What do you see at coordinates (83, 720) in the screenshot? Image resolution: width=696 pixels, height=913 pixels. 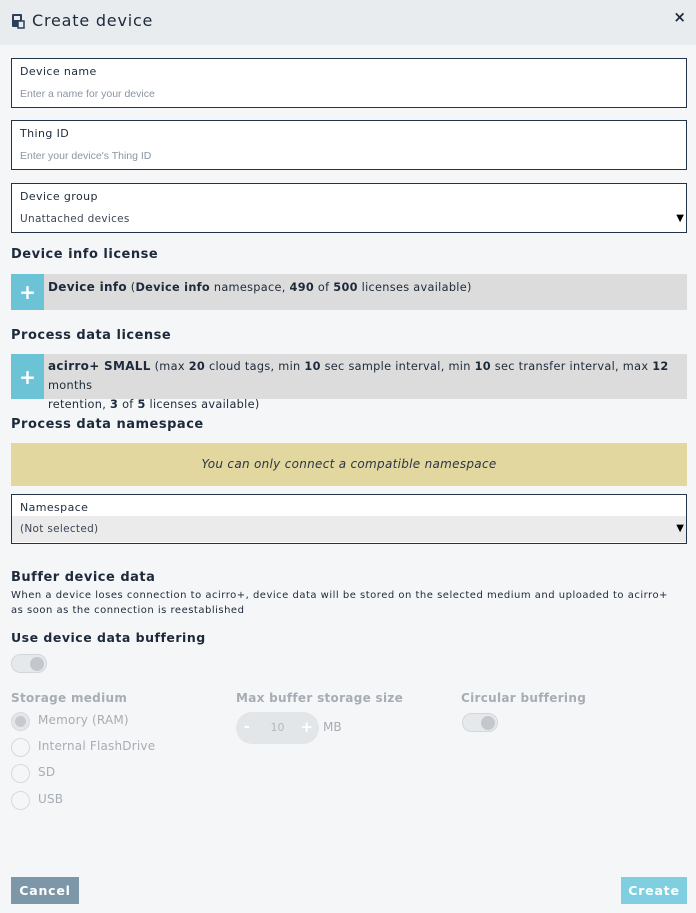 I see `storage-option-label: Memory (RAM)` at bounding box center [83, 720].